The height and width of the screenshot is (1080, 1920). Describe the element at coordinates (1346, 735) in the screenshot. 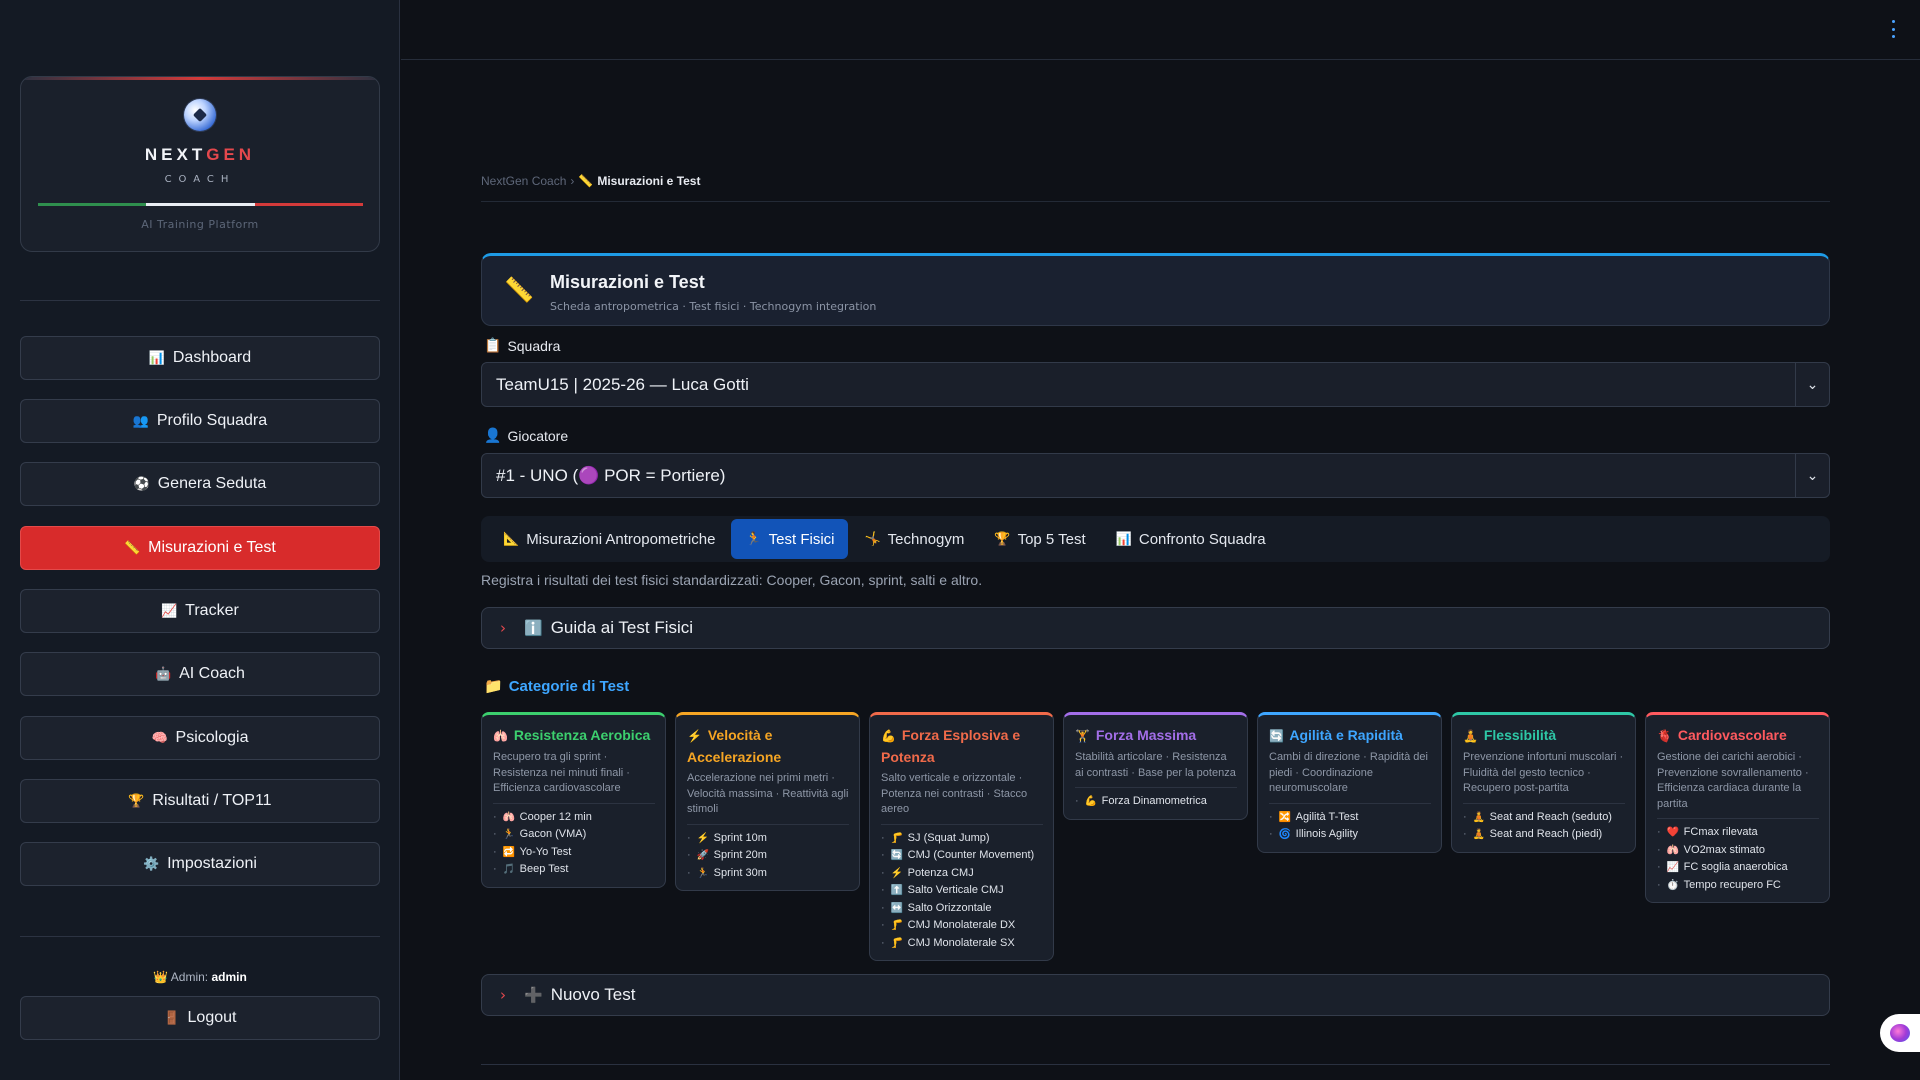

I see `category-title-text: Agilità e Rapidità` at that location.